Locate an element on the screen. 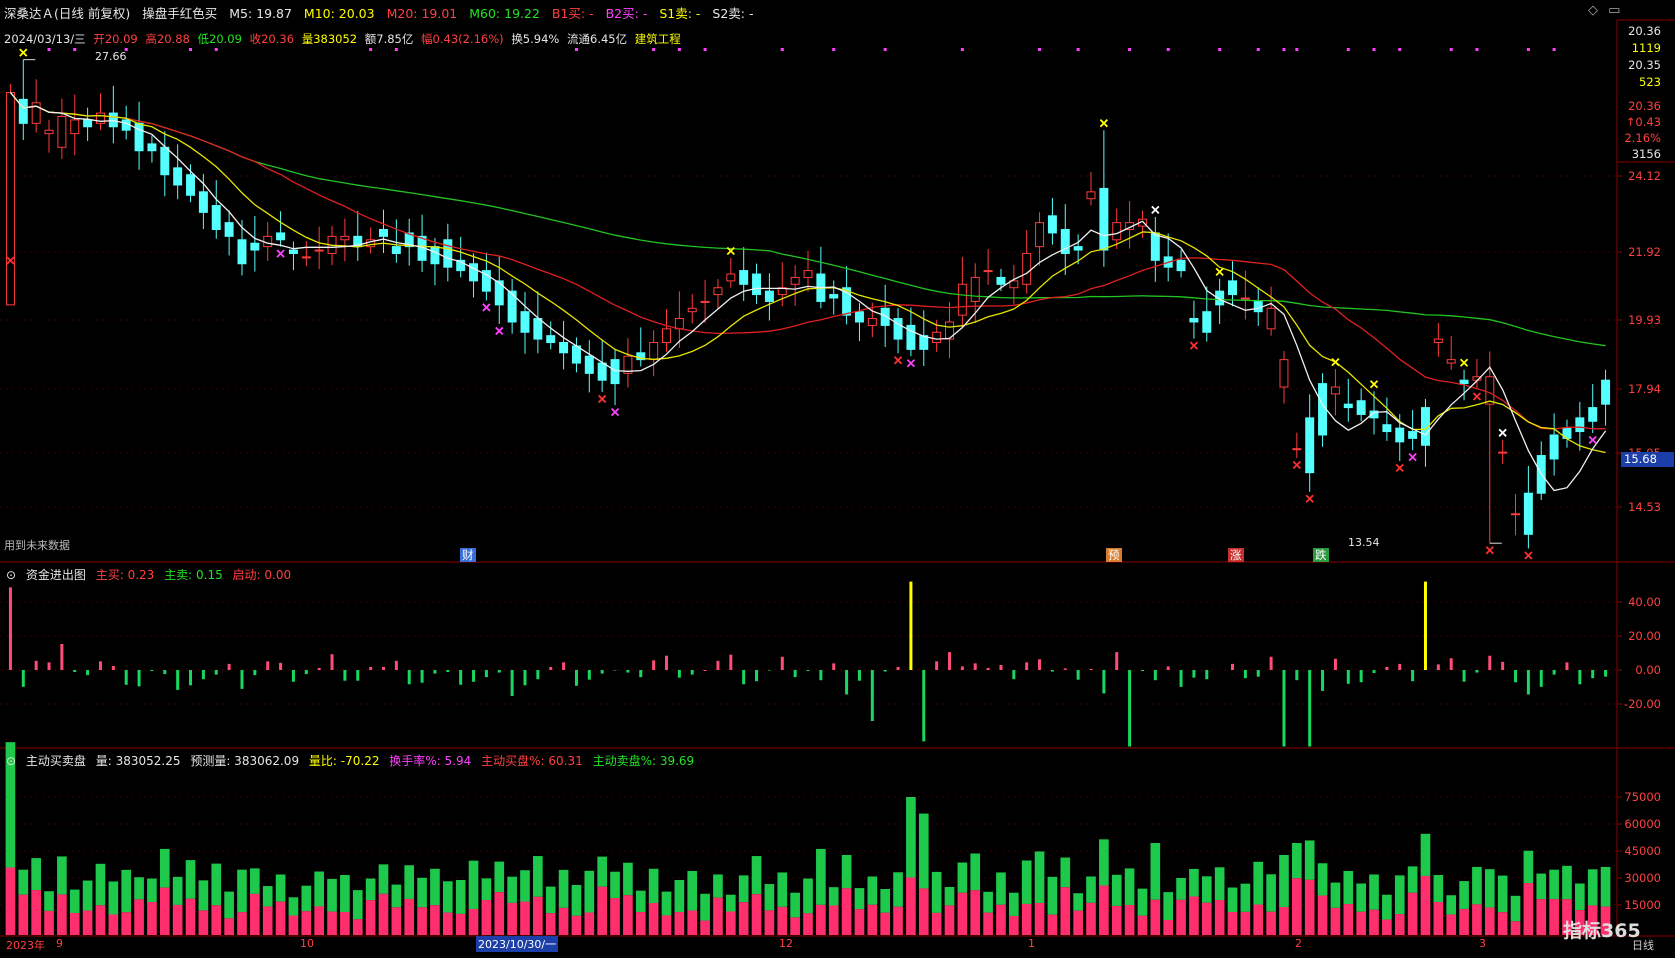 Image resolution: width=1675 pixels, height=958 pixels. brand-watermark: 指标365 is located at coordinates (1602, 931).